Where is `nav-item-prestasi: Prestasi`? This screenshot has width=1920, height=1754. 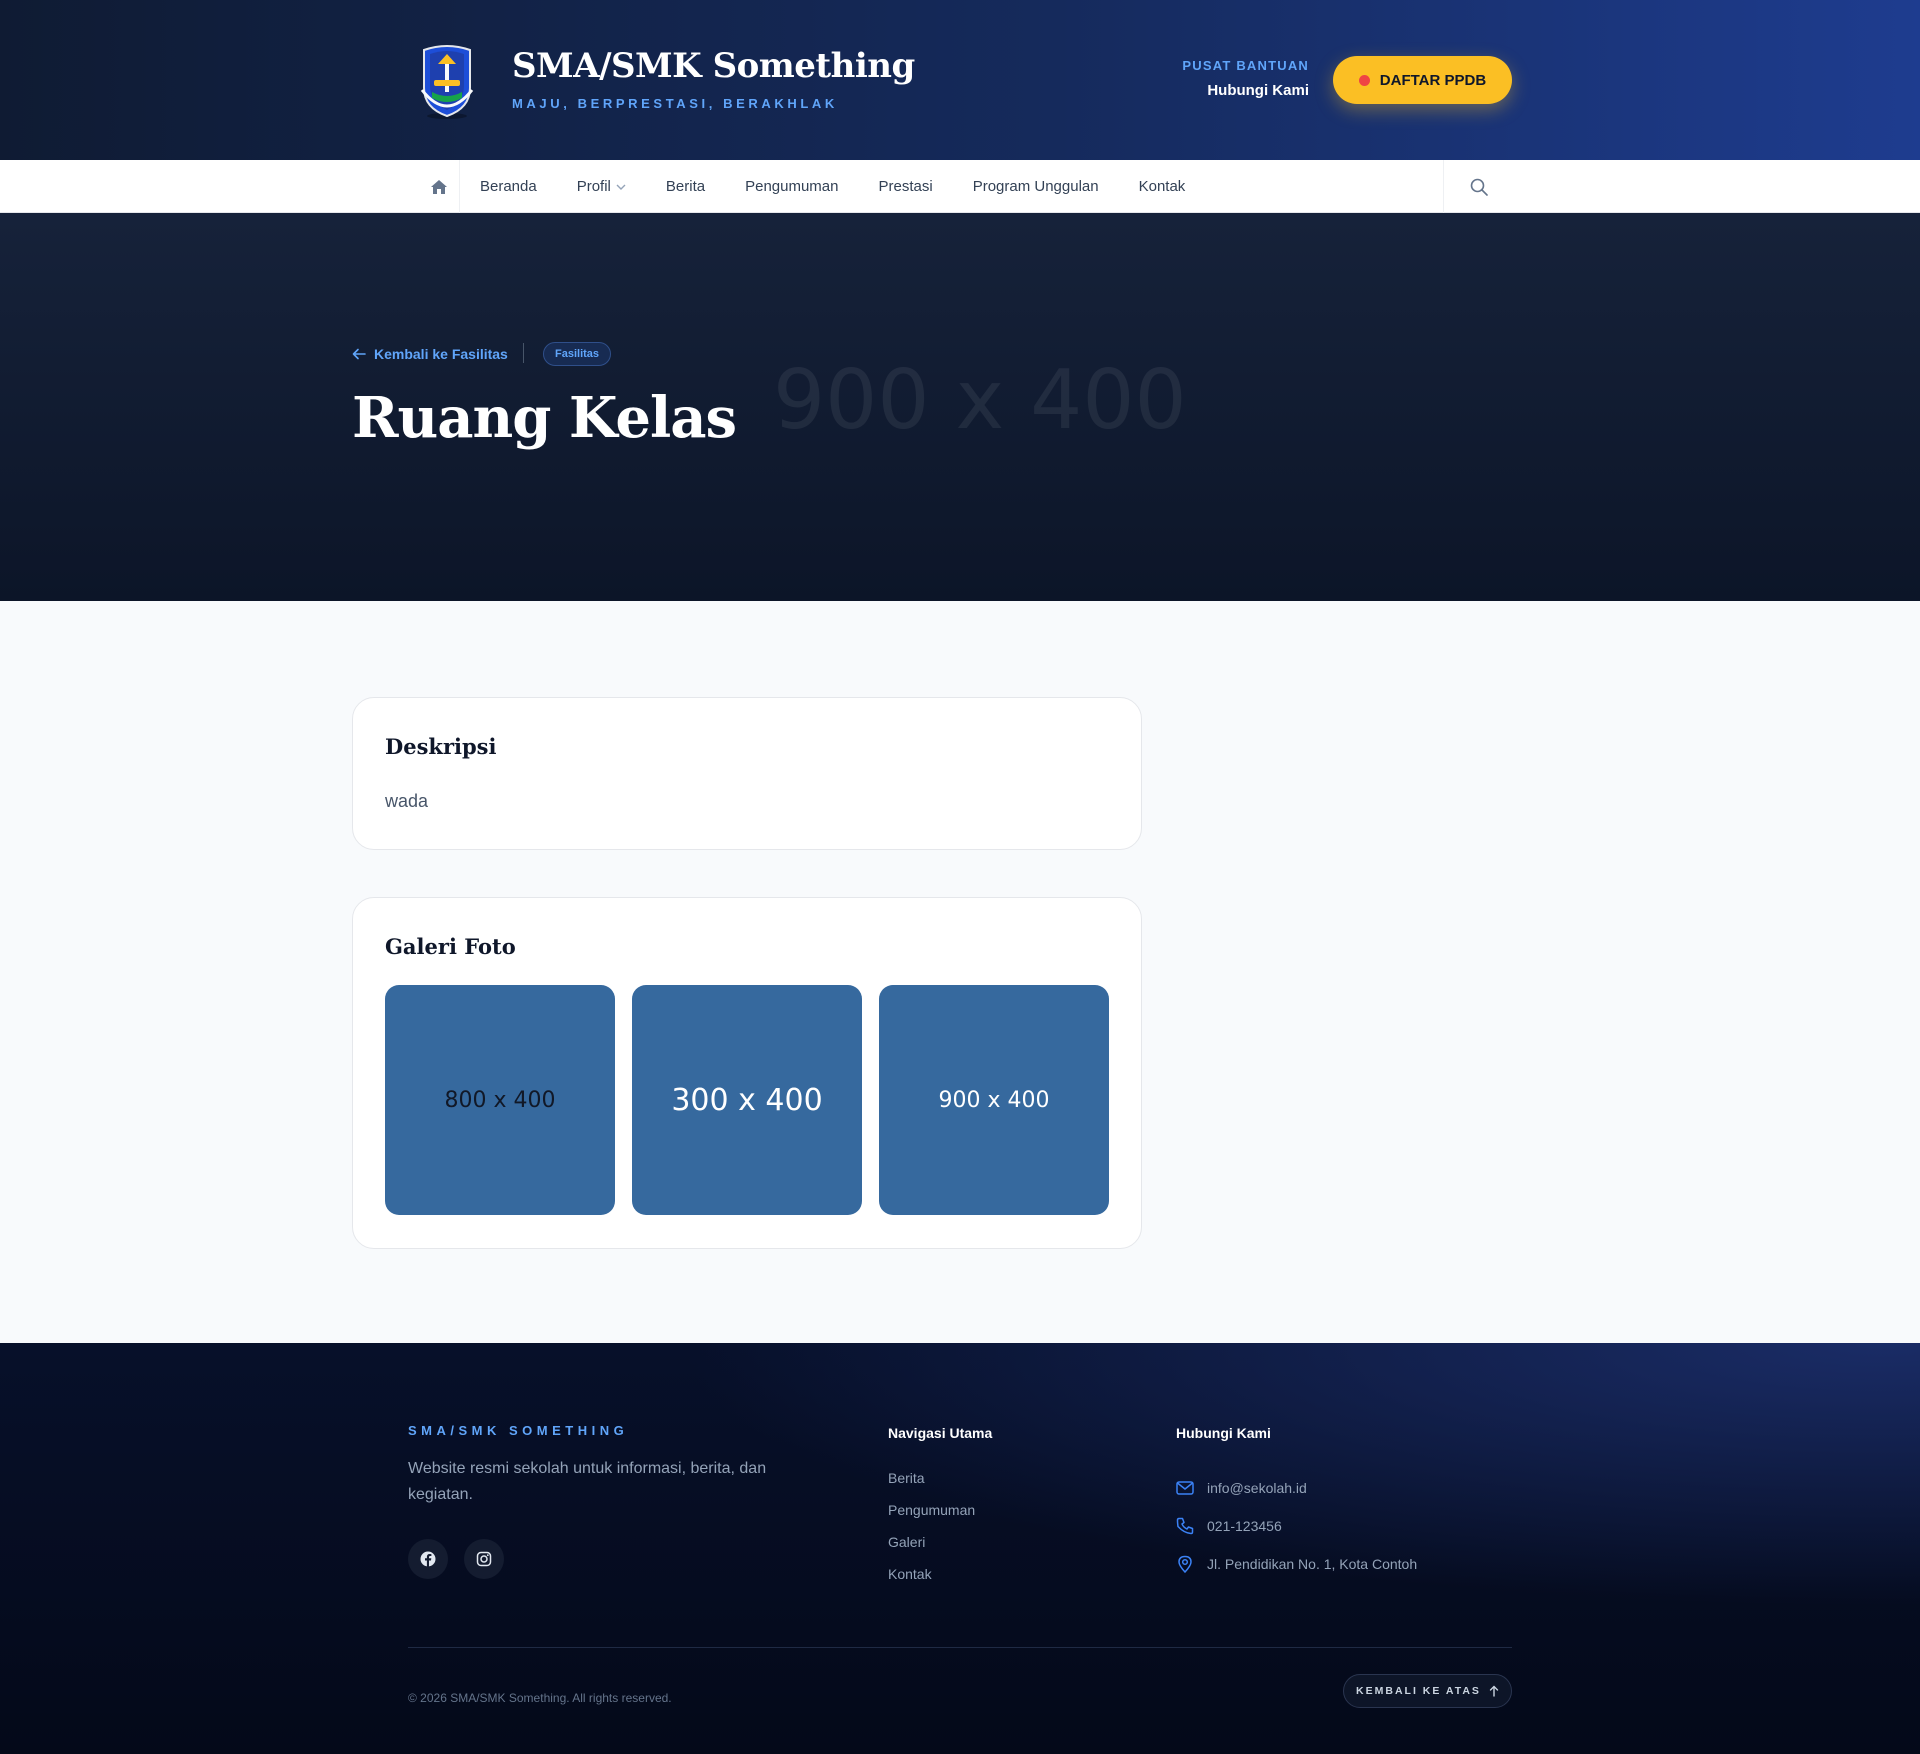
nav-item-prestasi: Prestasi is located at coordinates (906, 186).